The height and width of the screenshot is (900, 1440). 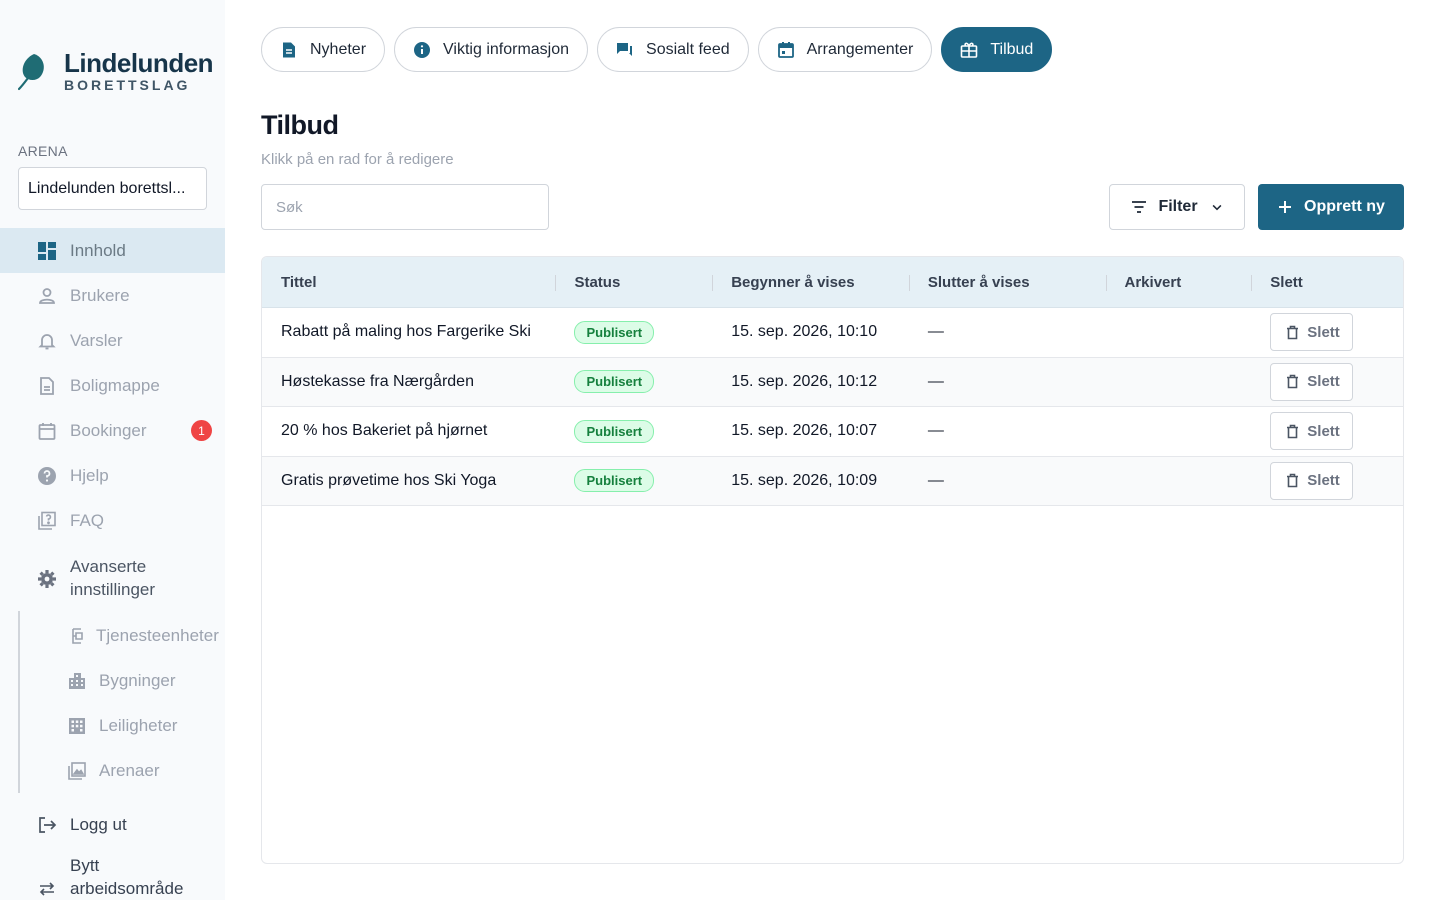 I want to click on cell-start: 15. sep. 2026, 10:07, so click(x=804, y=431).